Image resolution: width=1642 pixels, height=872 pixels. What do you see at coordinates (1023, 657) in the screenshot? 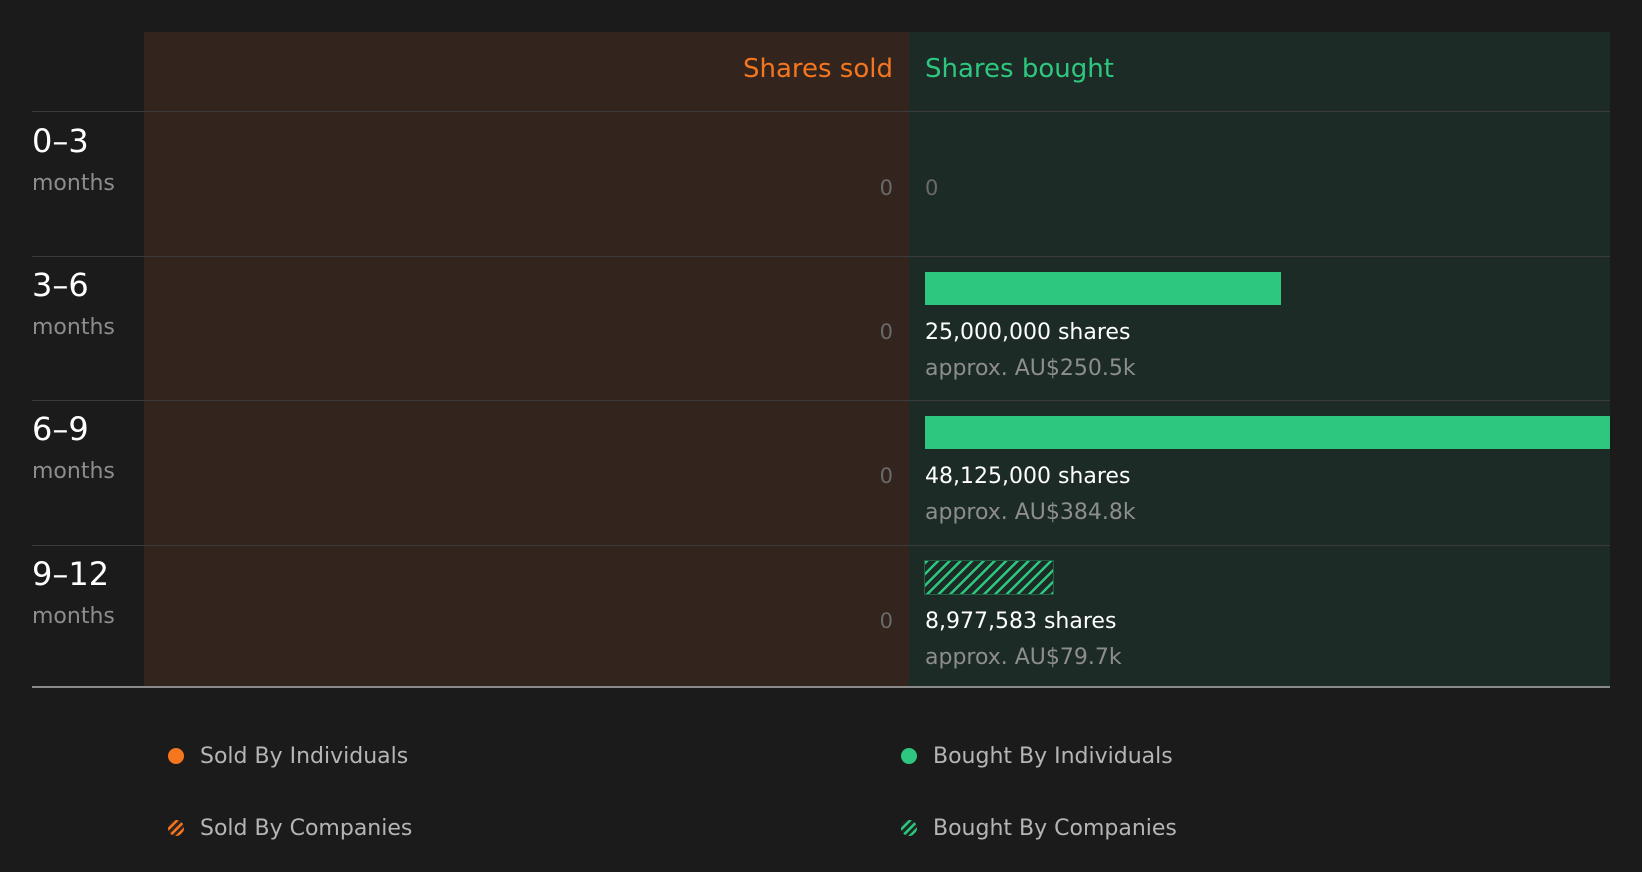
I see `approx-value-label: approx. AU$79.7k` at bounding box center [1023, 657].